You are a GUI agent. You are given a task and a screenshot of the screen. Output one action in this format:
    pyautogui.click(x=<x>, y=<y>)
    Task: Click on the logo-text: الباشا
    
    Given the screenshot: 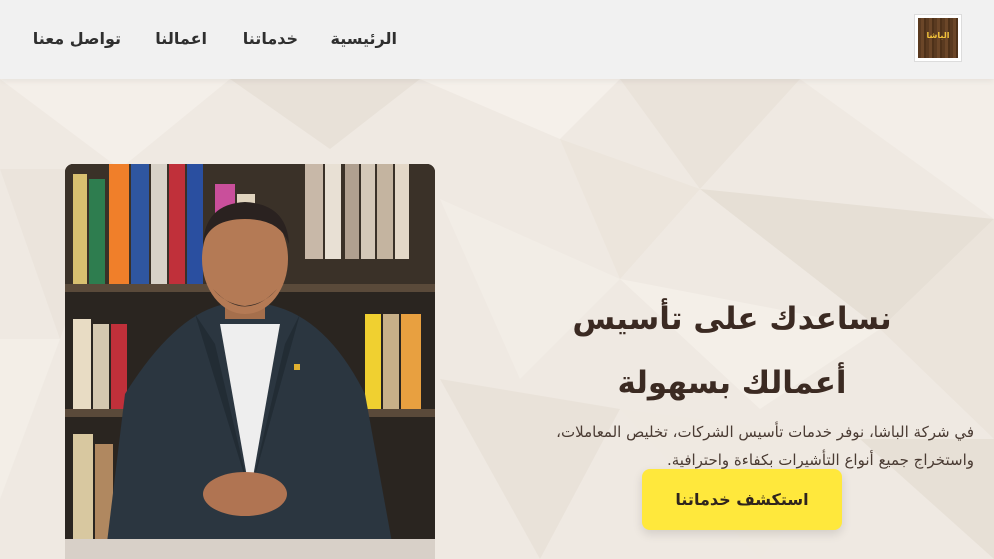 What is the action you would take?
    pyautogui.click(x=938, y=35)
    